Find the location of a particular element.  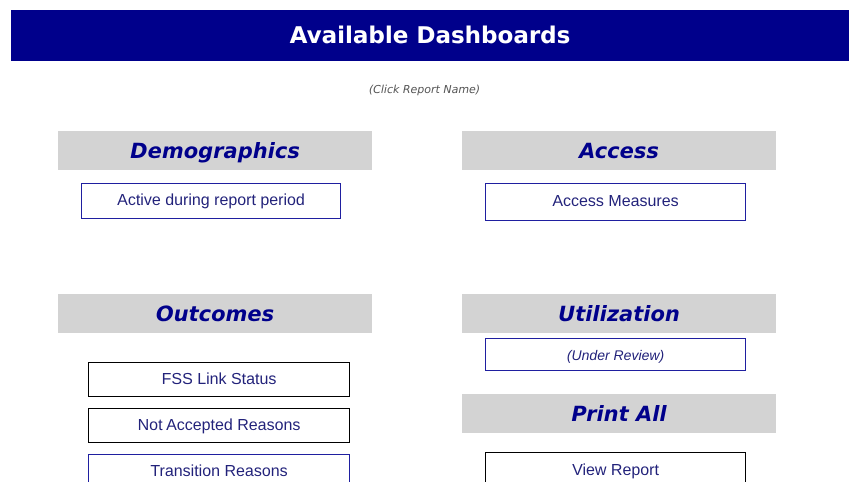

report-button: Access Measures is located at coordinates (615, 202).